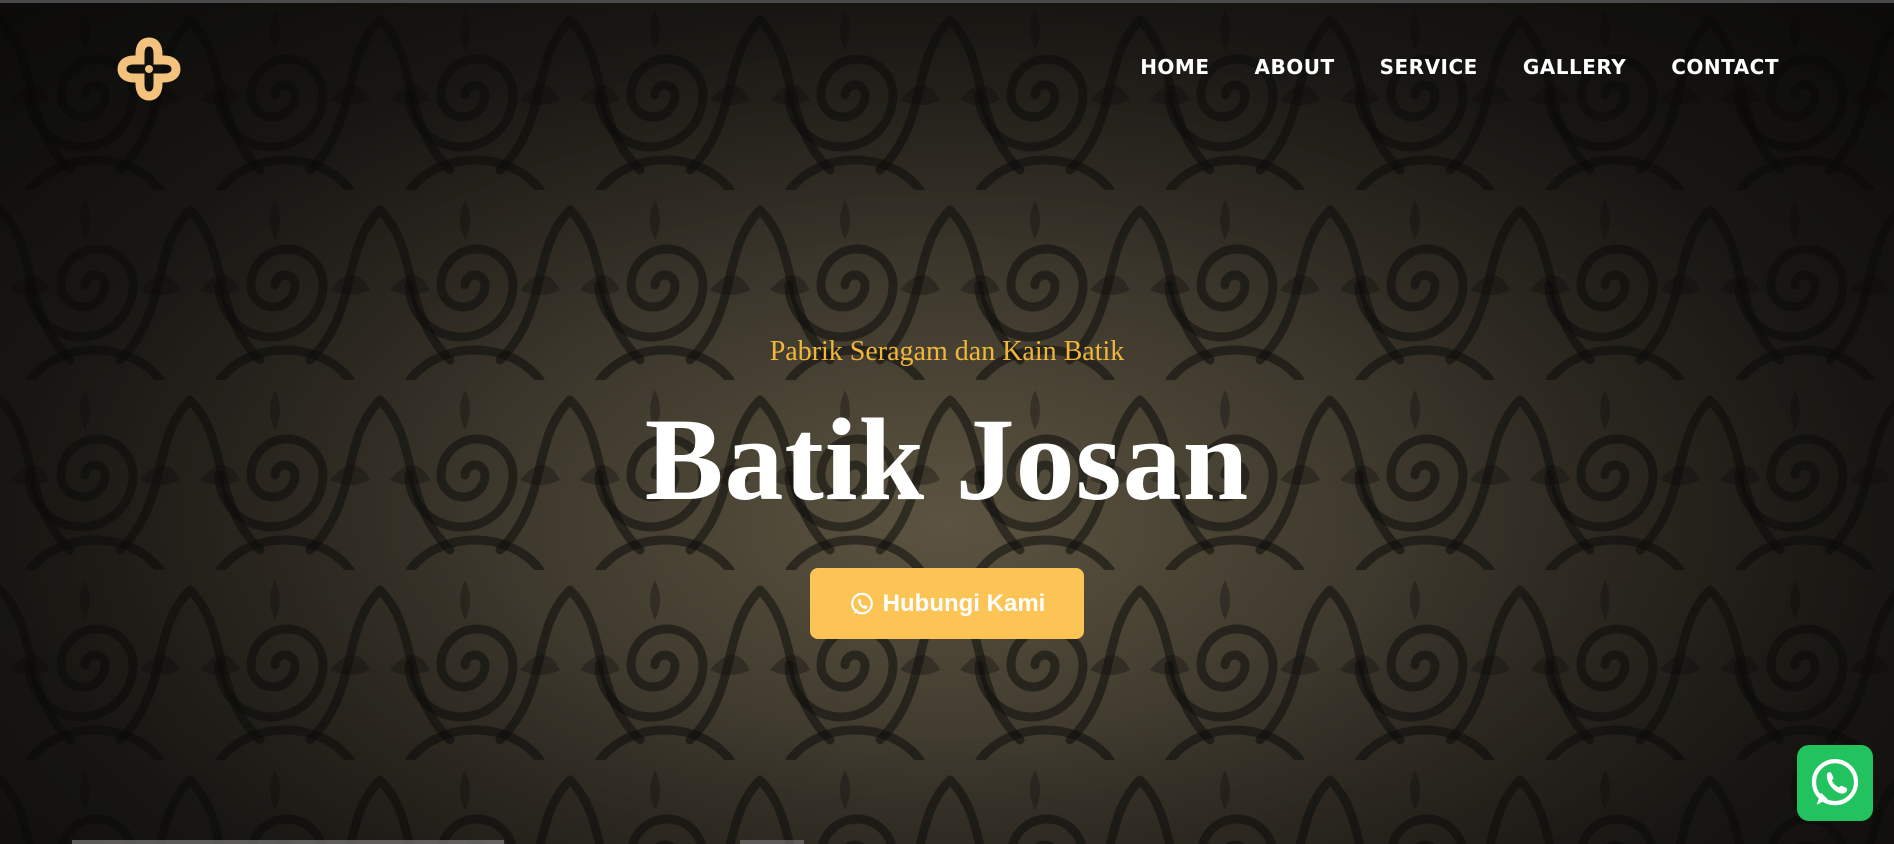 The height and width of the screenshot is (844, 1894). What do you see at coordinates (947, 351) in the screenshot?
I see `hero-subtitle: Pabrik Seragam dan Kain Batik` at bounding box center [947, 351].